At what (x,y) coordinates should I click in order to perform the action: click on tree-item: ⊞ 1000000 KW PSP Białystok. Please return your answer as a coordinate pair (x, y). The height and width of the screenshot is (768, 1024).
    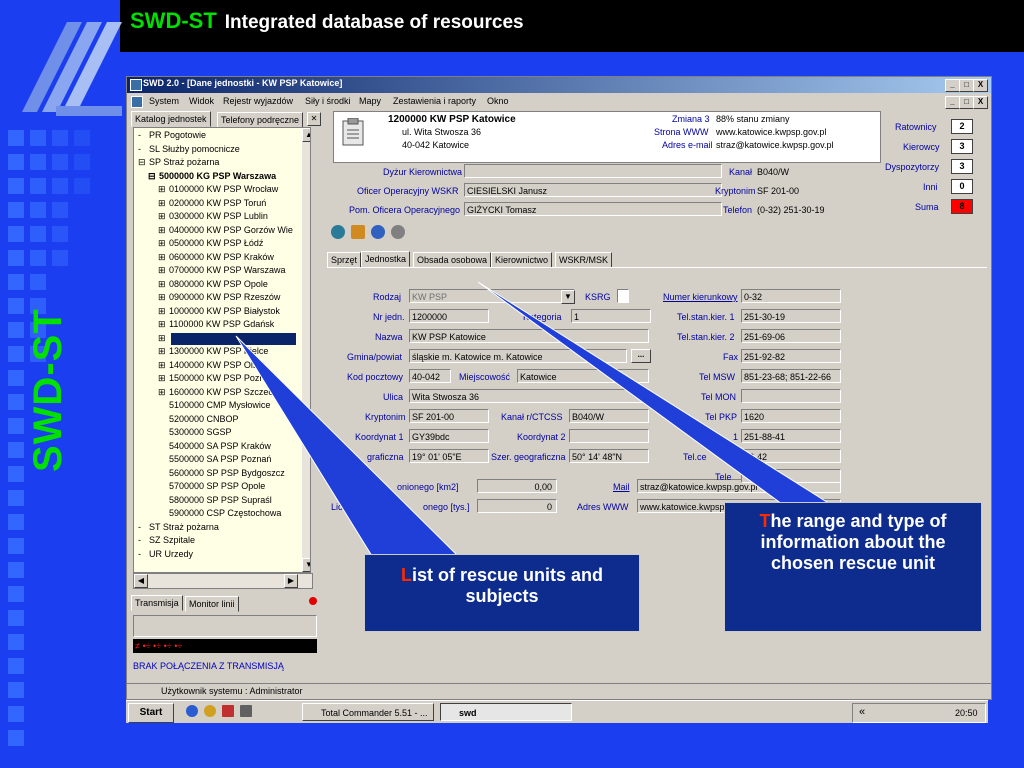
    Looking at the image, I should click on (219, 311).